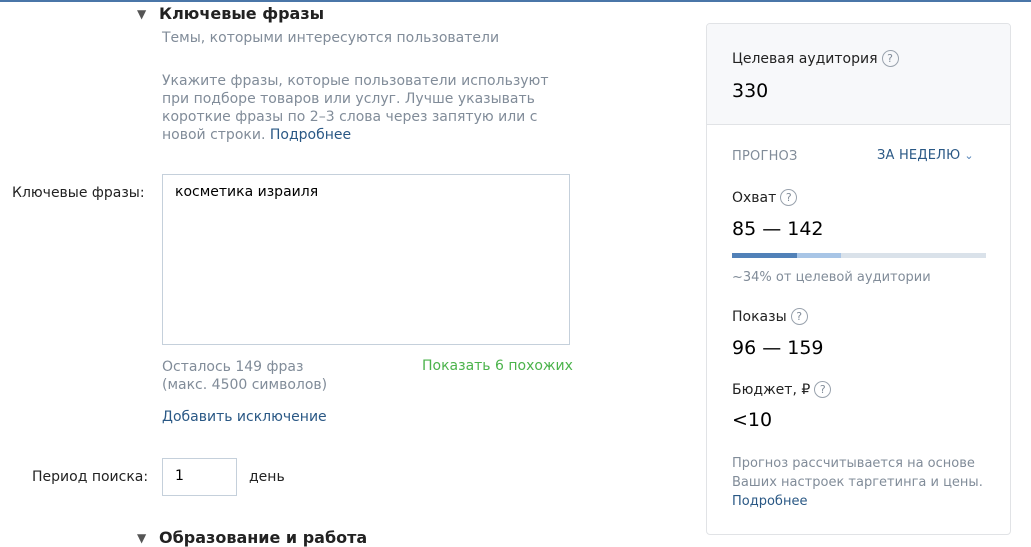  Describe the element at coordinates (515, 1) in the screenshot. I see `top-border` at that location.